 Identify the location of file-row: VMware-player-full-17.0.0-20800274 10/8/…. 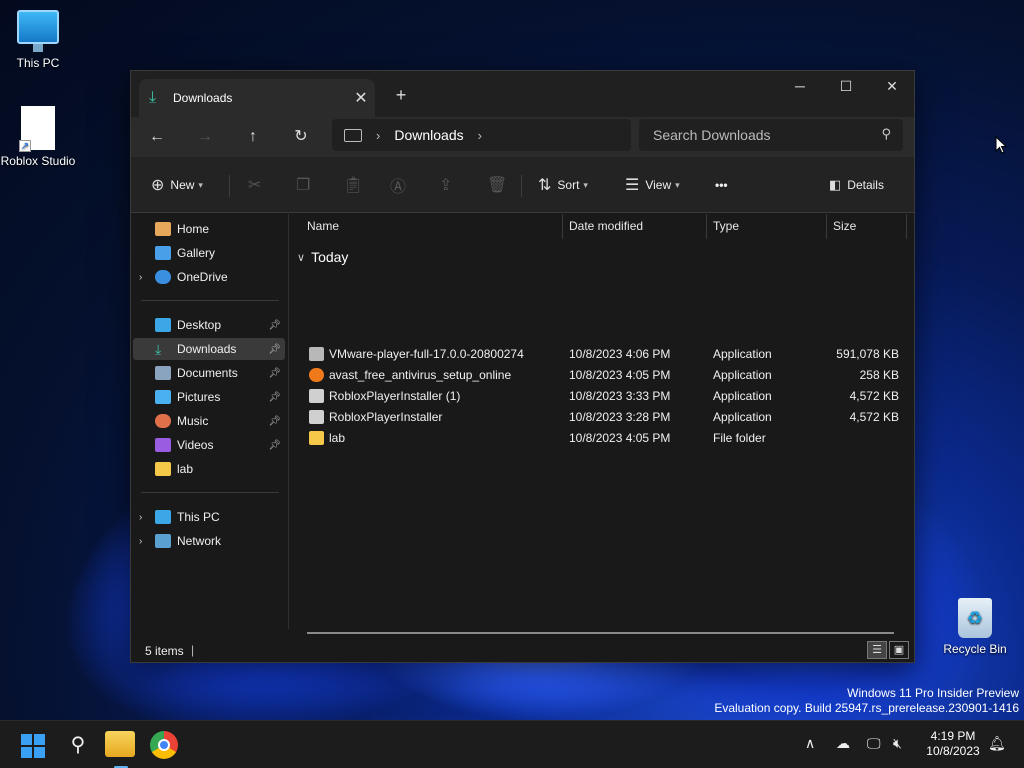
(601, 354).